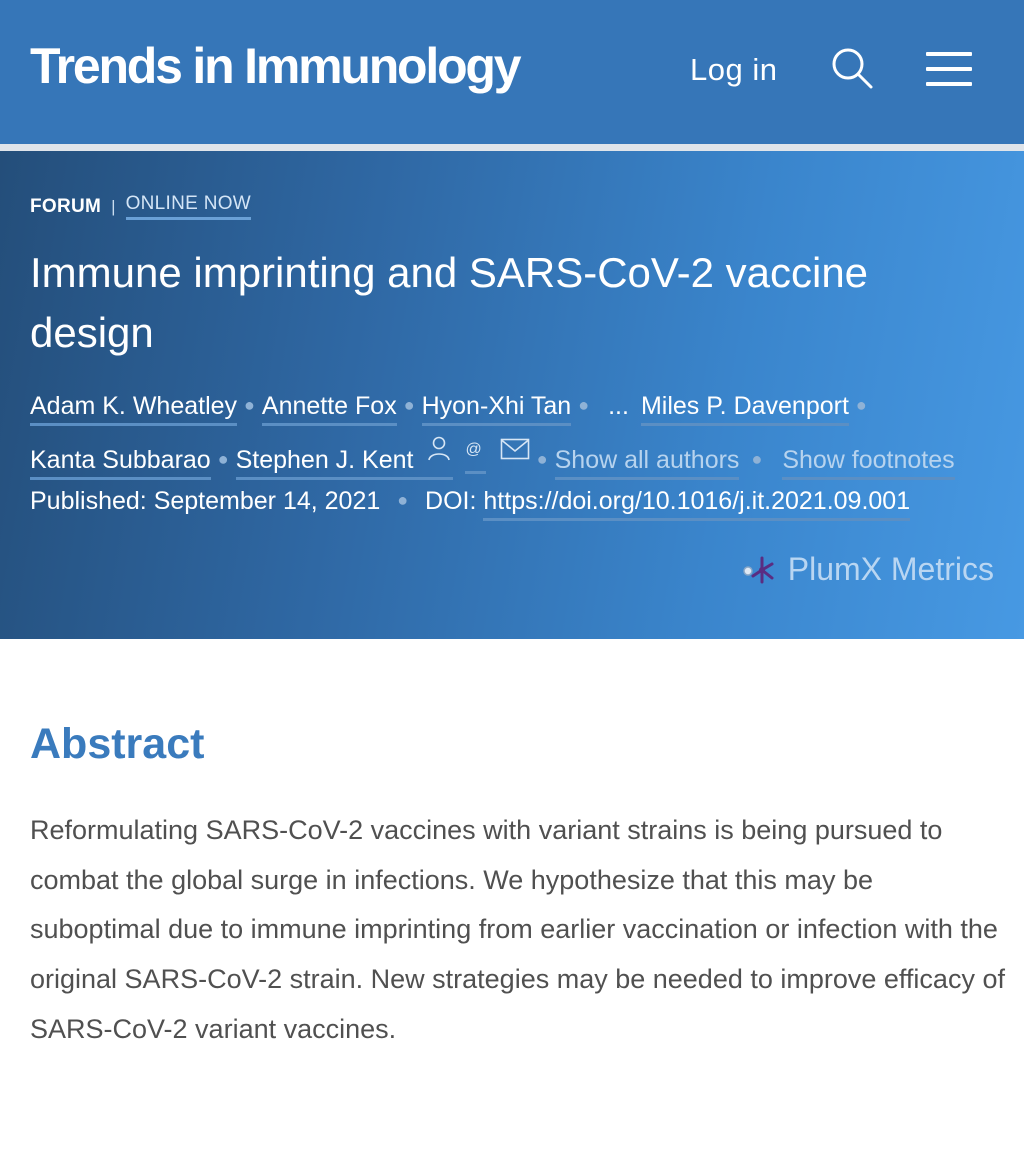 The width and height of the screenshot is (1024, 1154). Describe the element at coordinates (647, 462) in the screenshot. I see `show-all-authors-link: Show all authors` at that location.